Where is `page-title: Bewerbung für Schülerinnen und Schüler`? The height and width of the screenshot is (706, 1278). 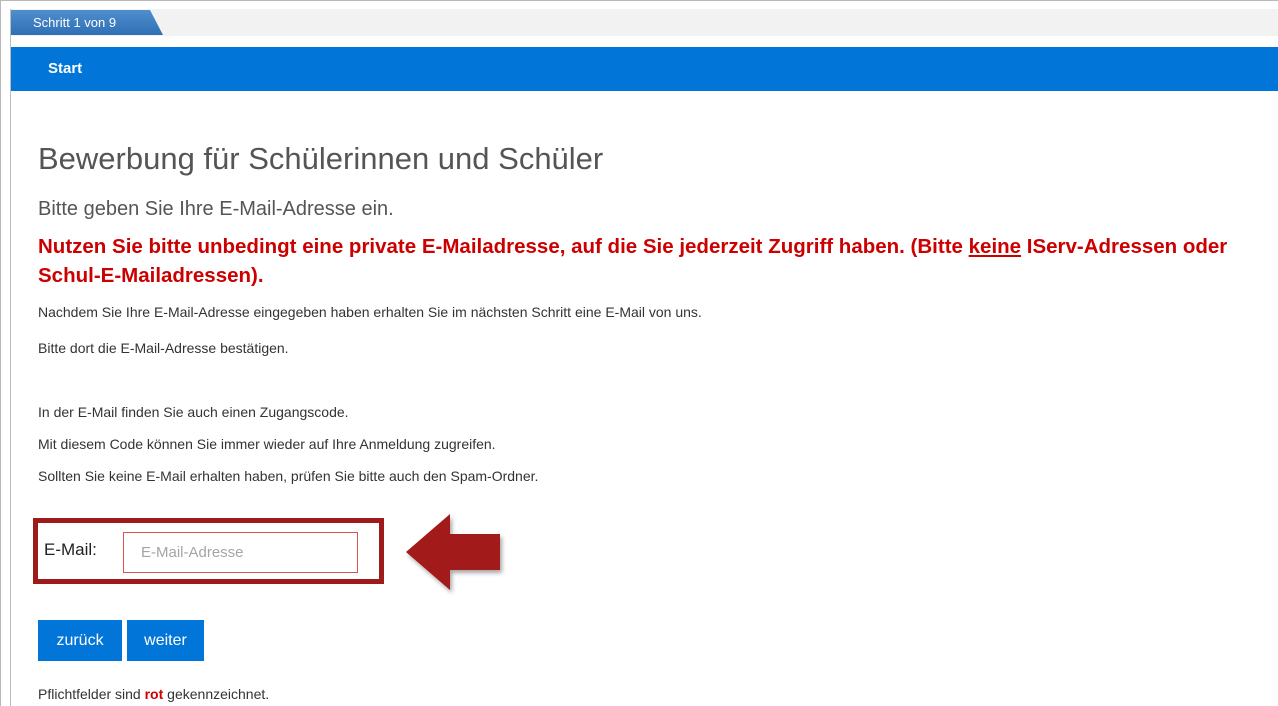 page-title: Bewerbung für Schülerinnen und Schüler is located at coordinates (321, 158).